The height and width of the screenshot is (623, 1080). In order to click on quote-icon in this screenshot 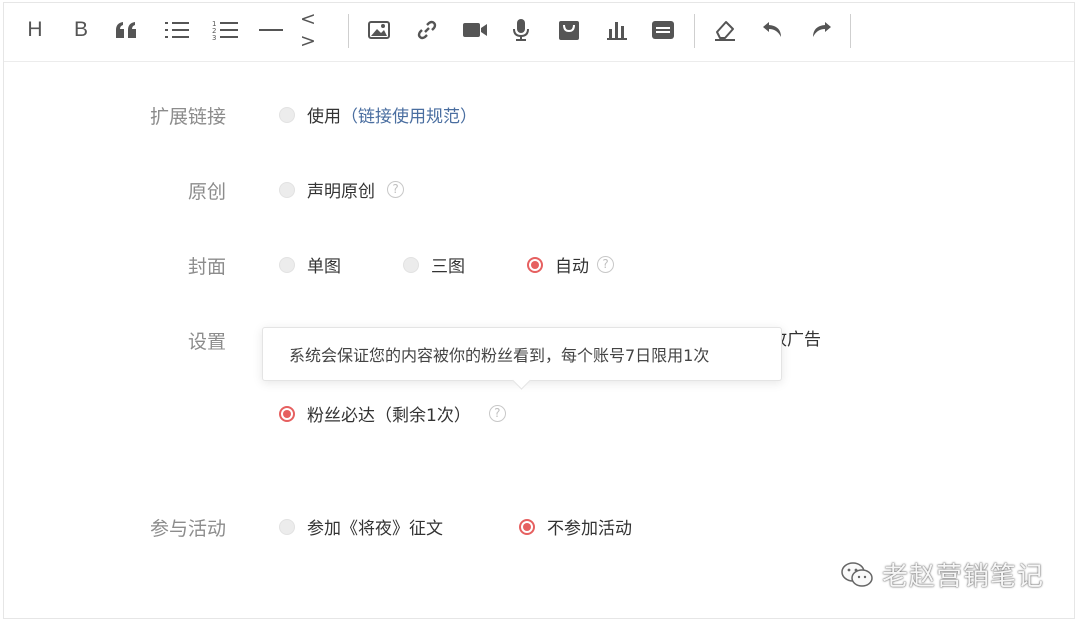, I will do `click(126, 30)`.